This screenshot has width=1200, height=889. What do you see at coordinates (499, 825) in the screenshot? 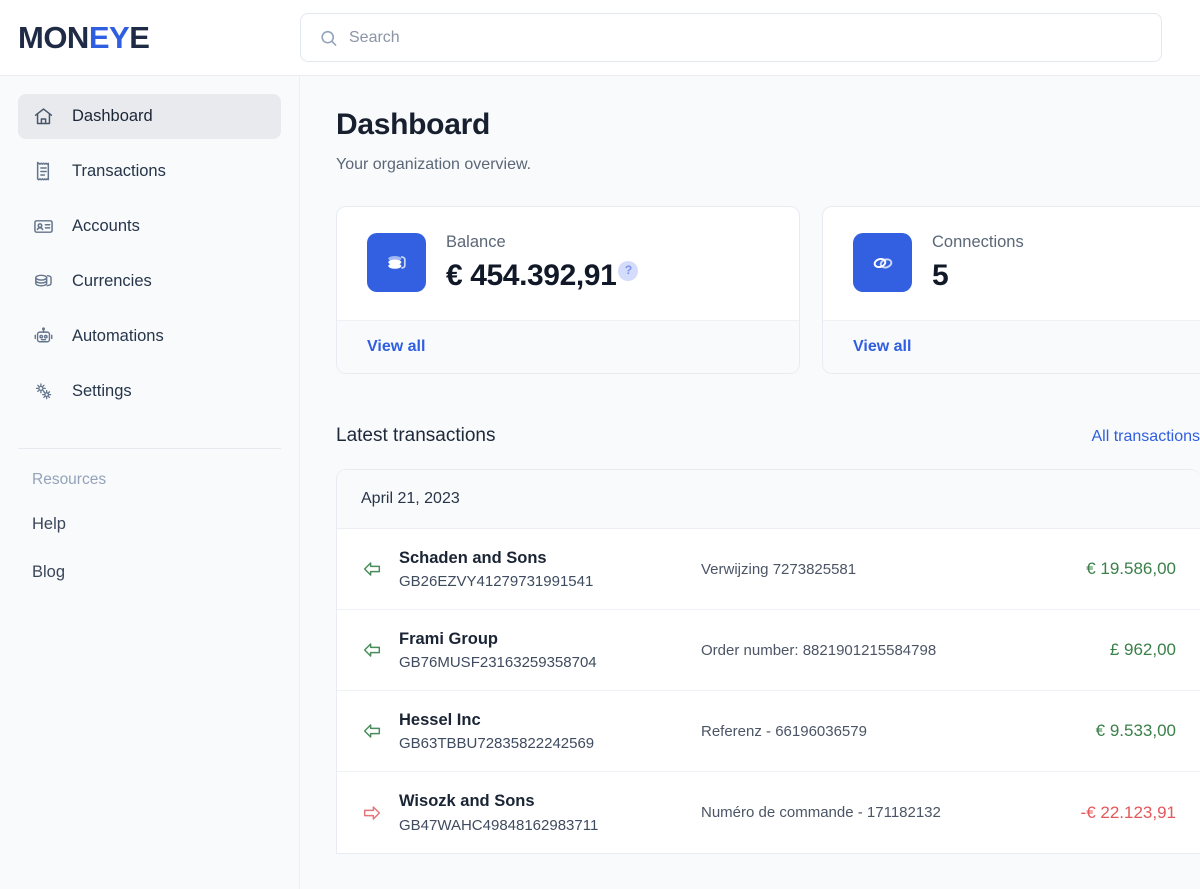
I see `transaction-iban: GB47WAHC49848162983711` at bounding box center [499, 825].